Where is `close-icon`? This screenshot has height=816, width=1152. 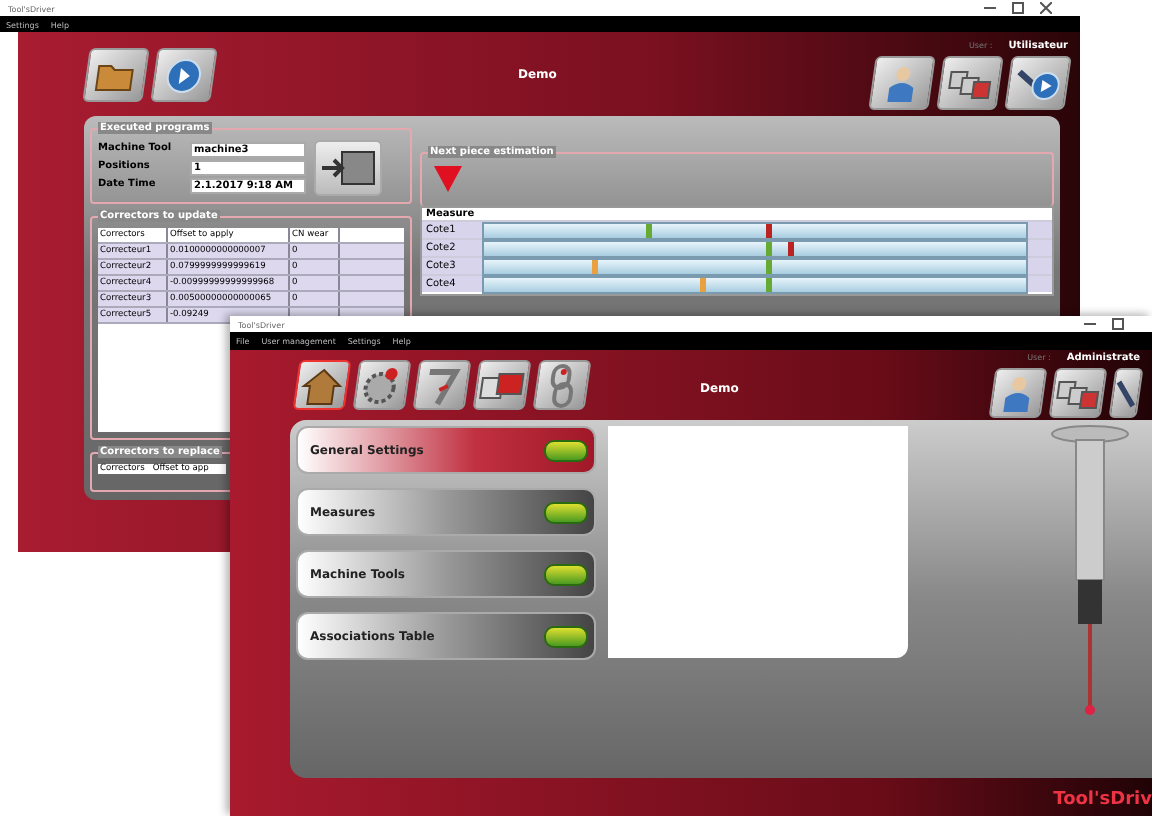
close-icon is located at coordinates (1046, 8).